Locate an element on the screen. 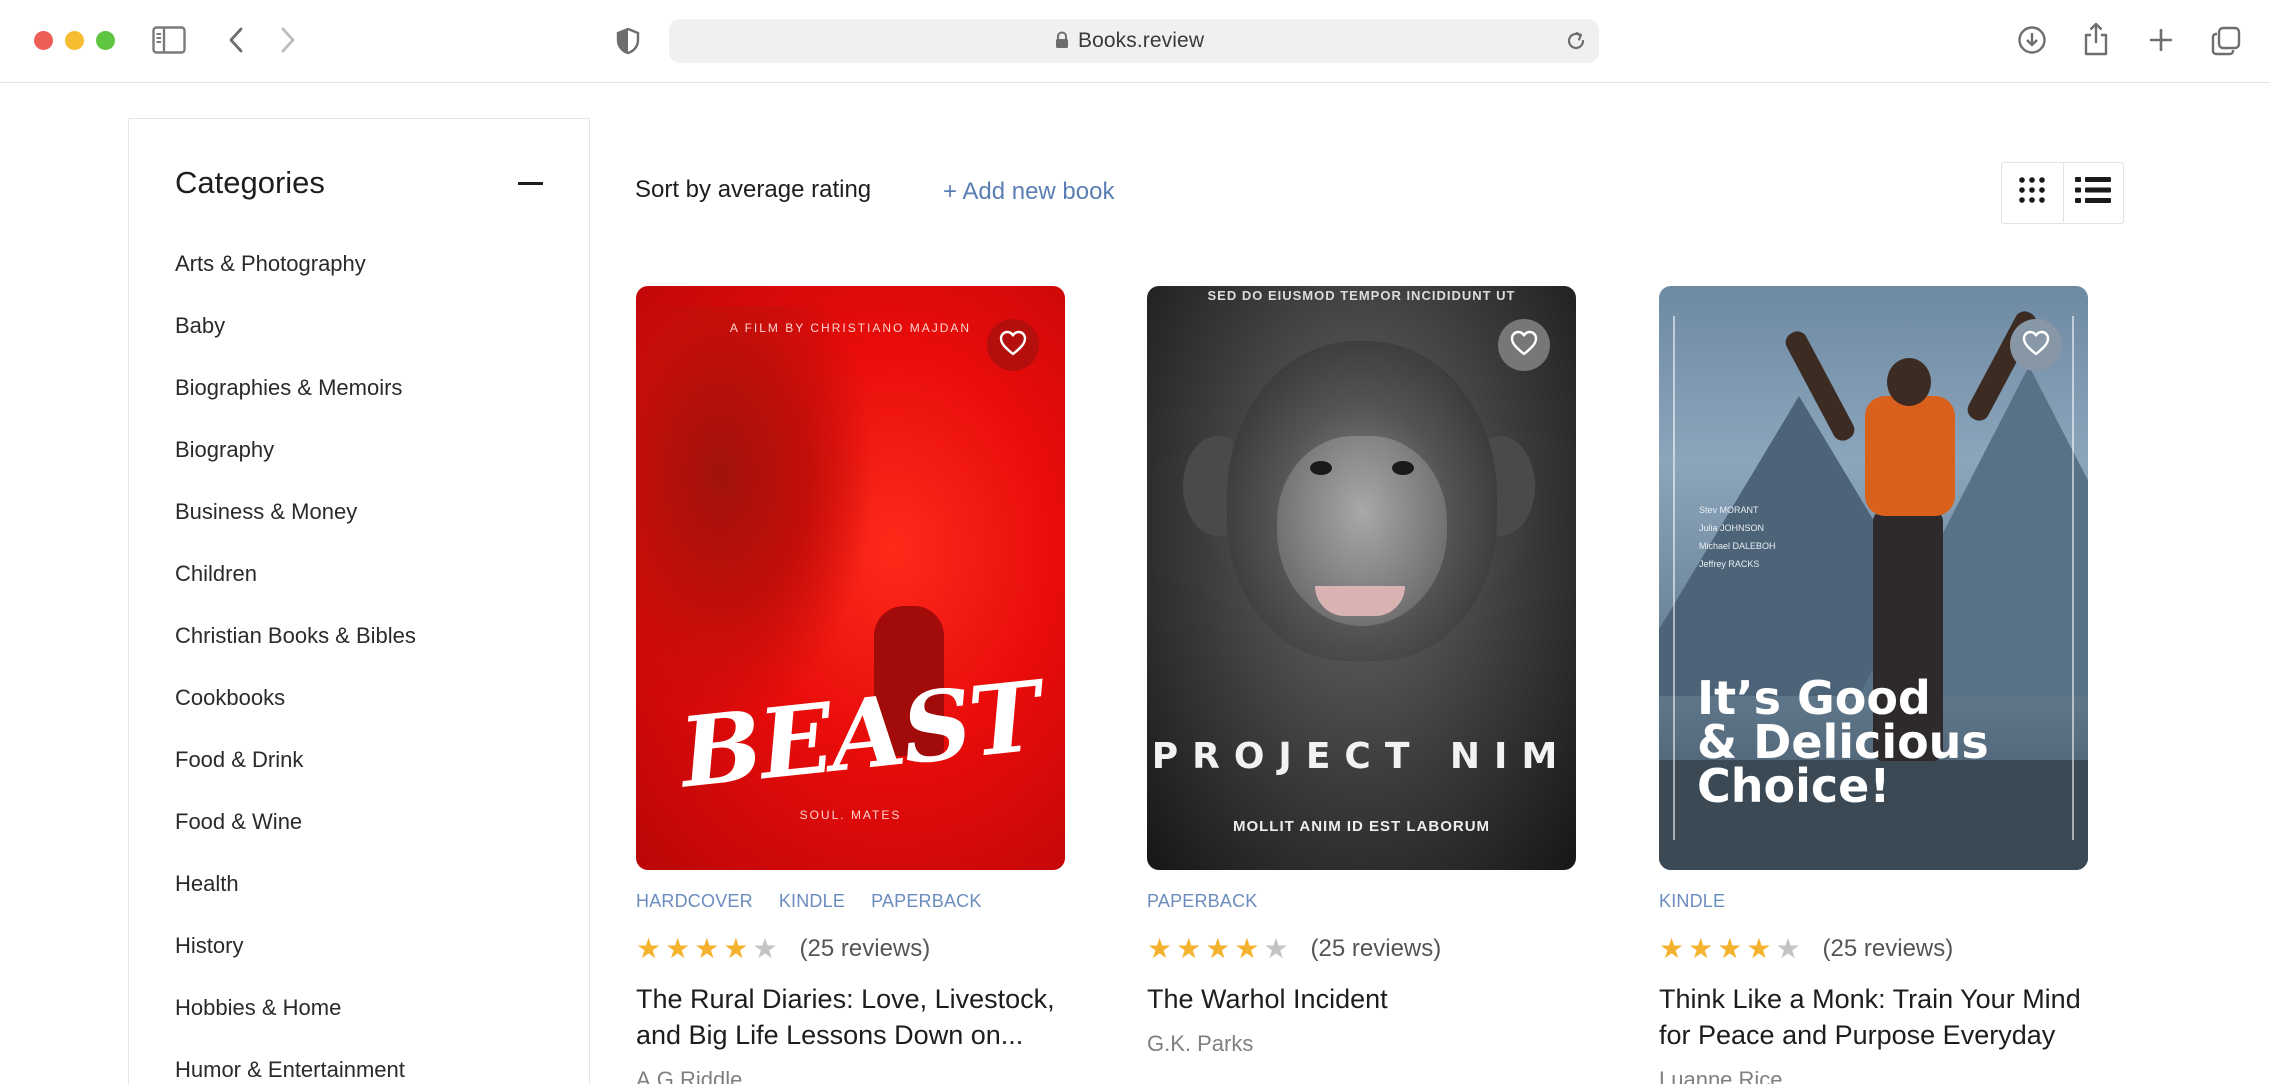 This screenshot has width=2270, height=1084. category-item: Children is located at coordinates (295, 593).